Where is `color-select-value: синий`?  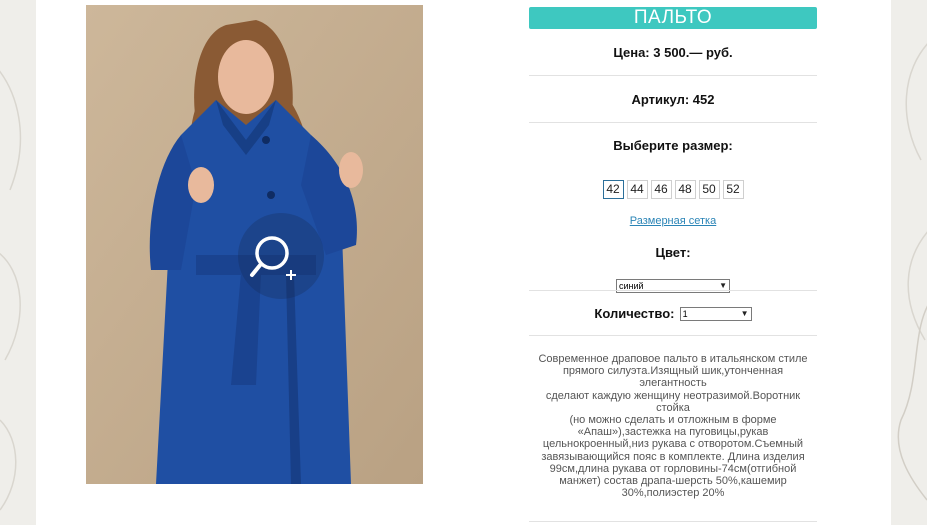
color-select-value: синий is located at coordinates (631, 285).